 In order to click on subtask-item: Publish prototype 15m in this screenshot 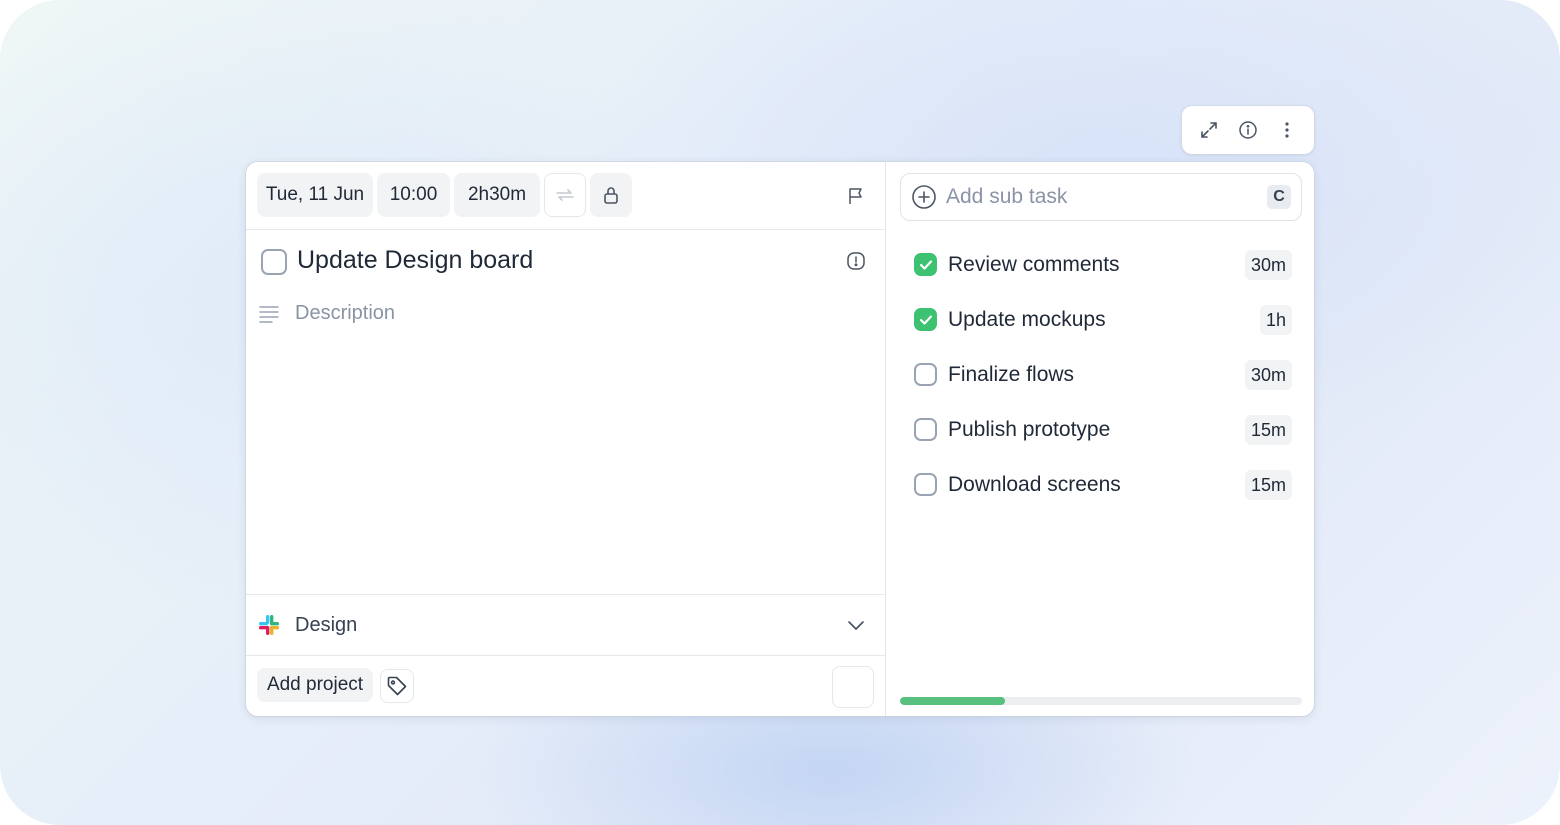, I will do `click(1100, 430)`.